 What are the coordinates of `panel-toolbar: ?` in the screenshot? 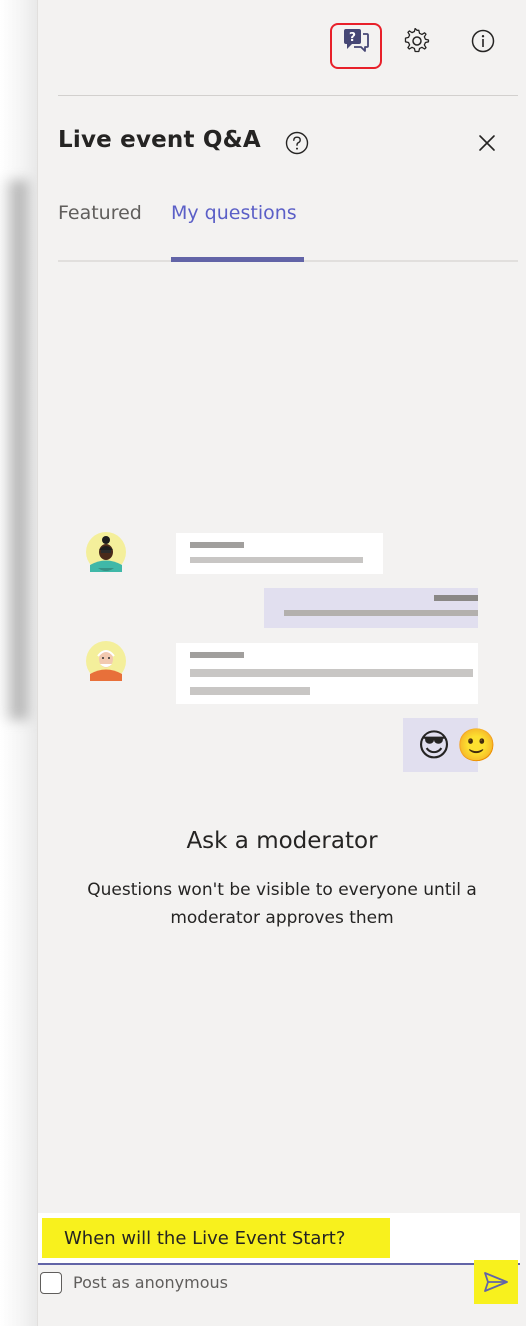 It's located at (282, 43).